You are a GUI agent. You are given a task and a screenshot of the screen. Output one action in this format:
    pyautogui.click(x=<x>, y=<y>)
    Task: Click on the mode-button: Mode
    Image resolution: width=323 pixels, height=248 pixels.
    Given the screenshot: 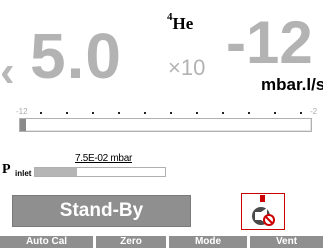 What is the action you would take?
    pyautogui.click(x=208, y=242)
    